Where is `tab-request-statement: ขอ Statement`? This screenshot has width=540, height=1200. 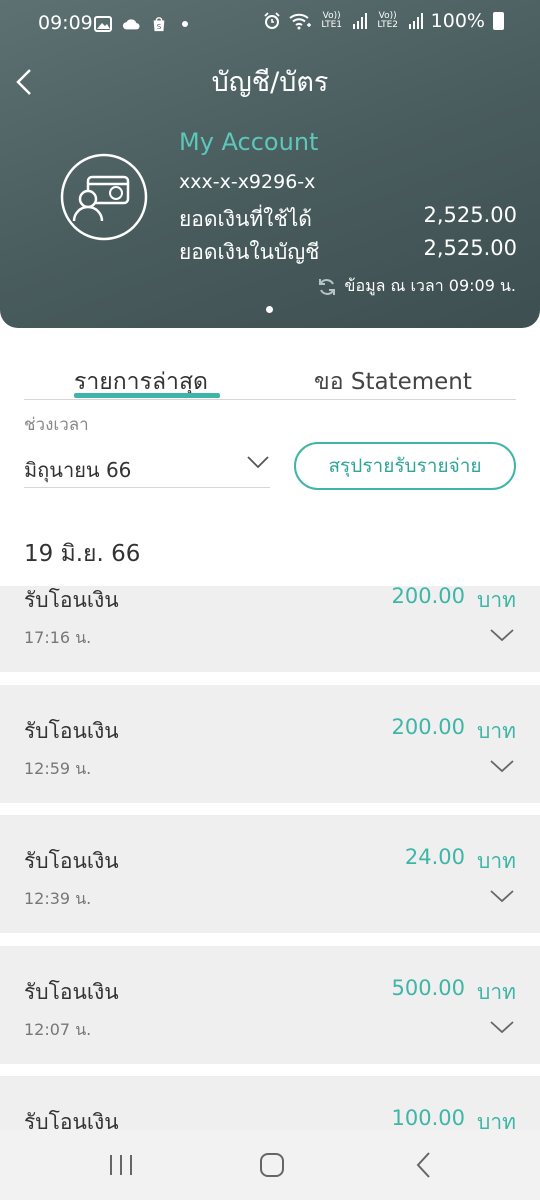 tab-request-statement: ขอ Statement is located at coordinates (393, 382).